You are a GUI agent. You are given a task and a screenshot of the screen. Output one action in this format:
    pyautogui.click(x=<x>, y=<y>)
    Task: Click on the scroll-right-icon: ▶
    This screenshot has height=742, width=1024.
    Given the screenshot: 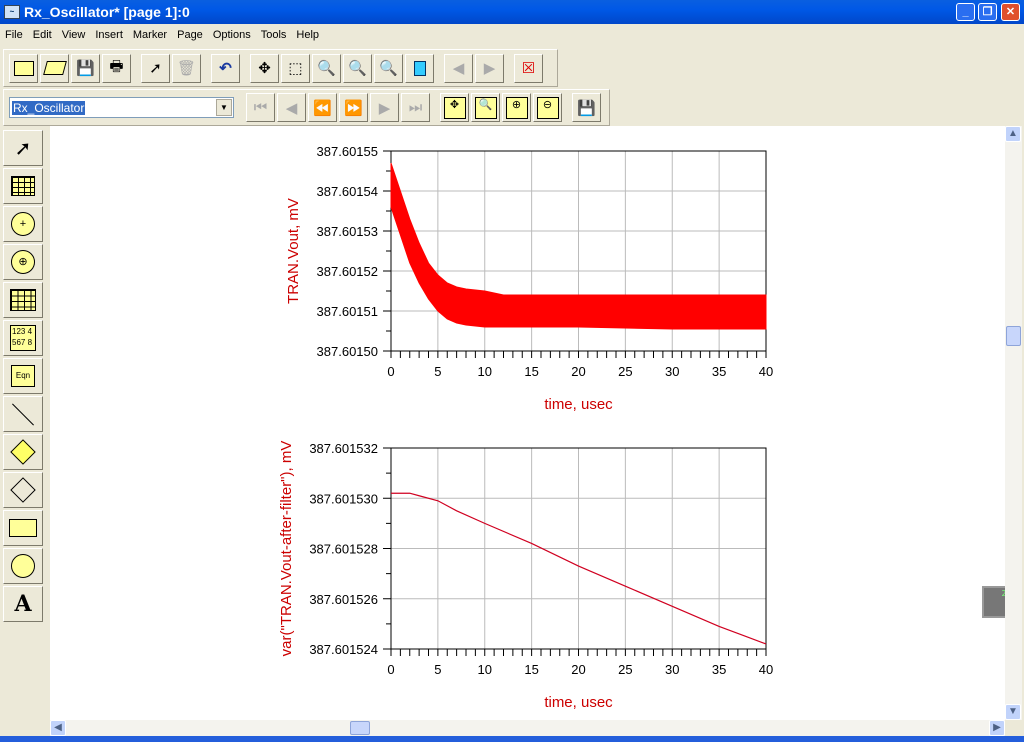 What is the action you would take?
    pyautogui.click(x=997, y=728)
    